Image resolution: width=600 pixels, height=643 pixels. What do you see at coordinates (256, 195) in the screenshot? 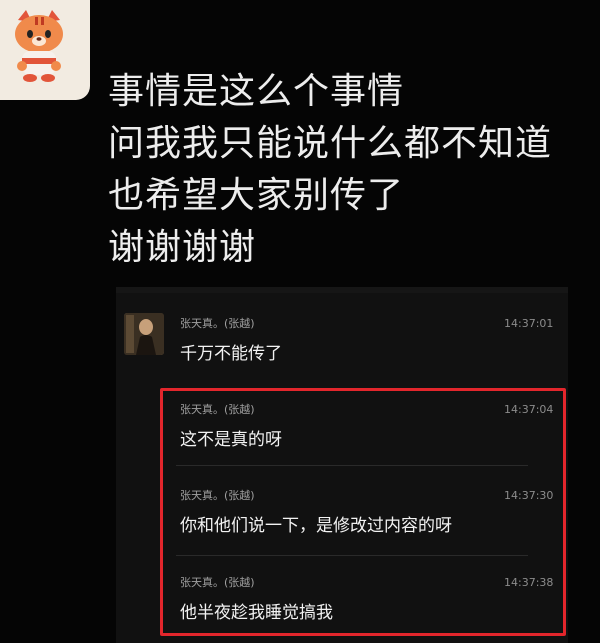
I see `post-line: 也希望大家别传了` at bounding box center [256, 195].